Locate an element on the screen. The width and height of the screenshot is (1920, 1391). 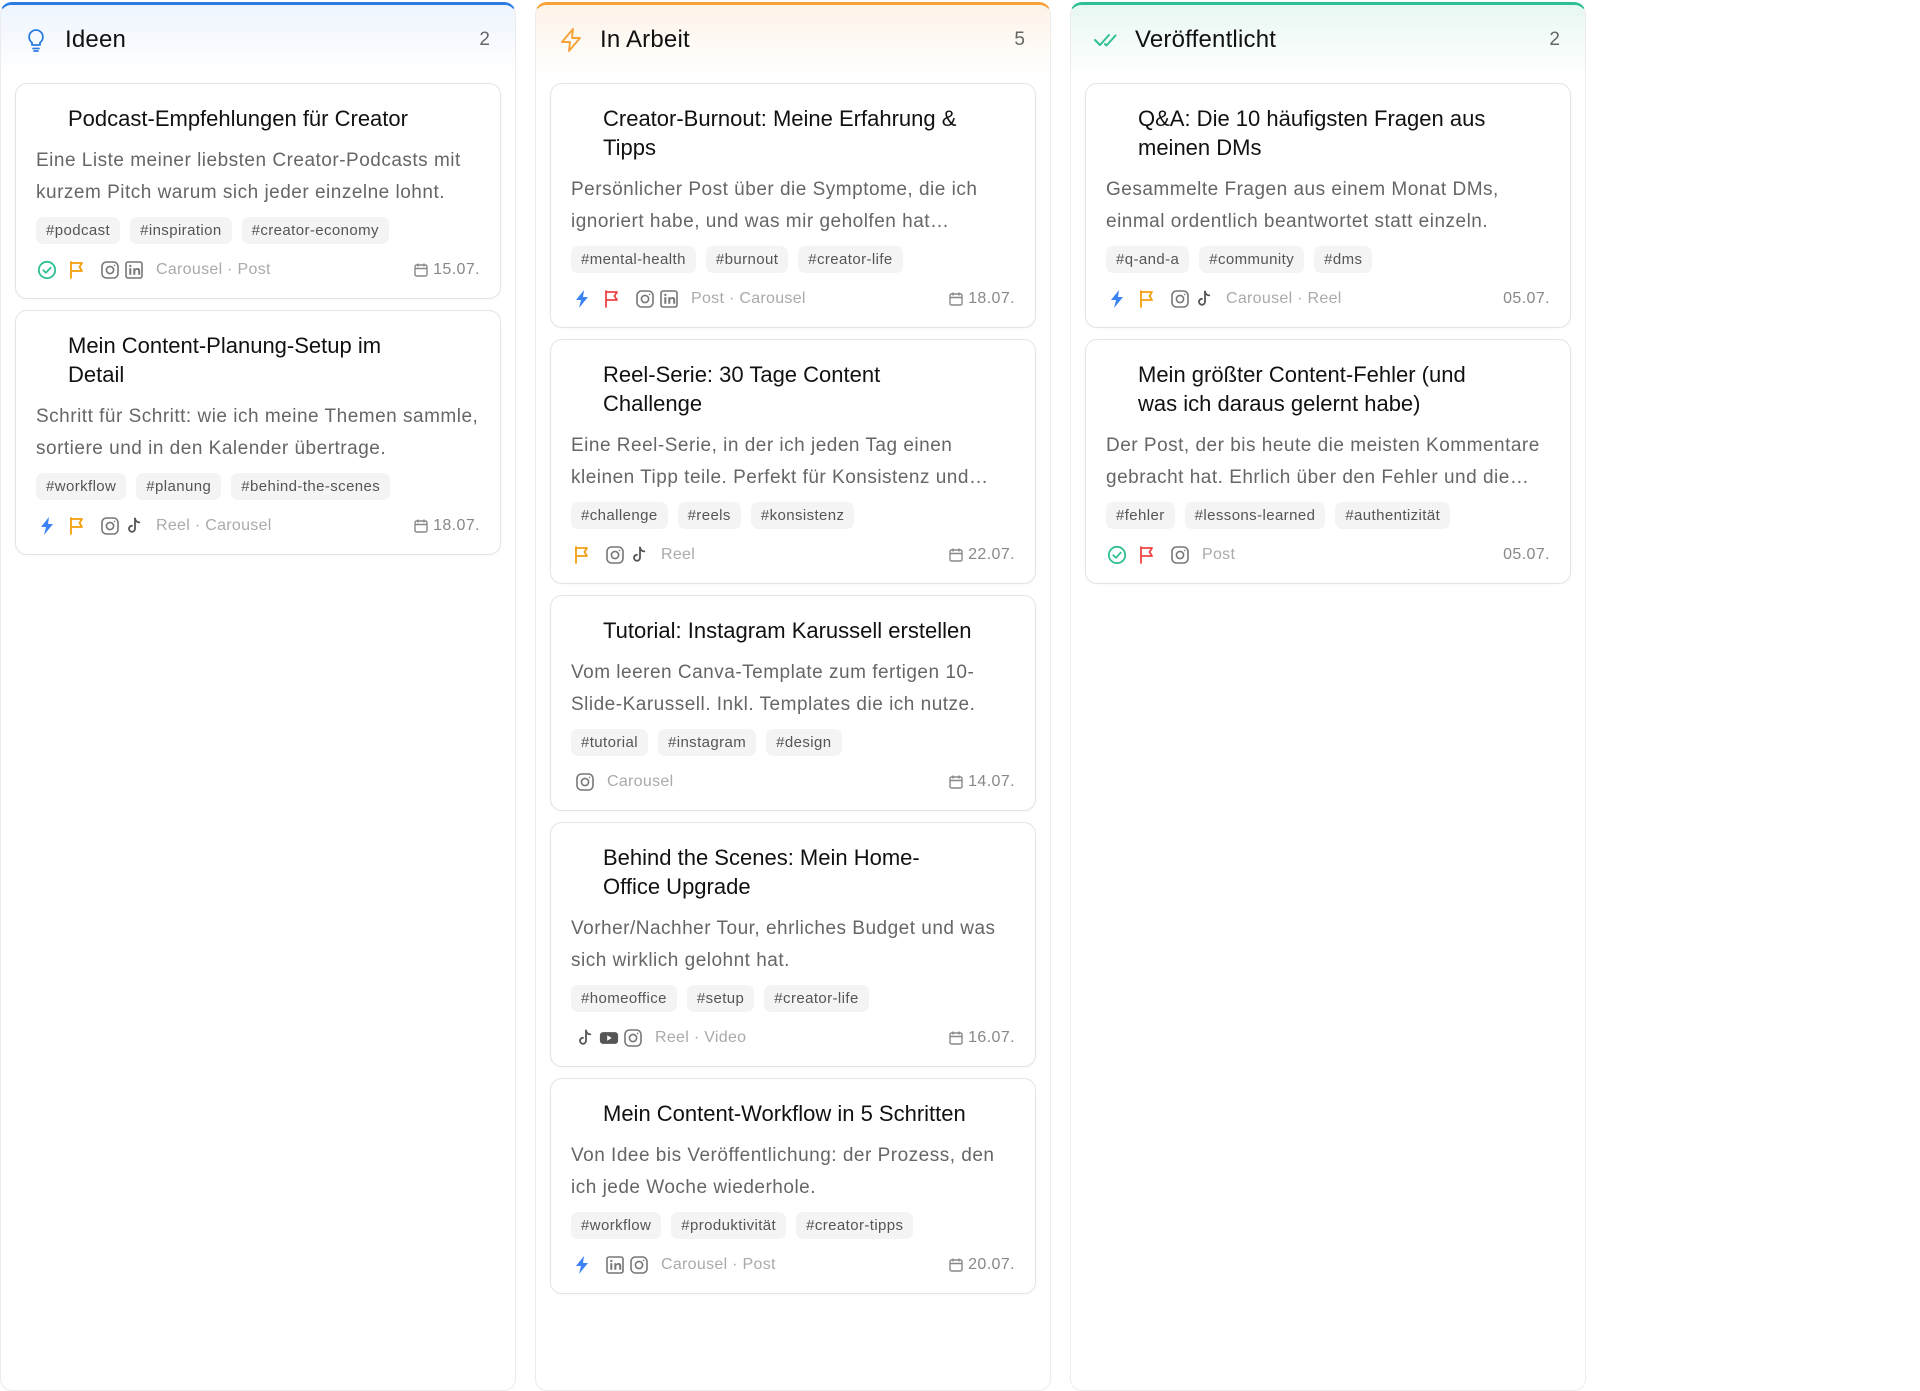
column-header: In Arbeit 5 is located at coordinates (793, 40).